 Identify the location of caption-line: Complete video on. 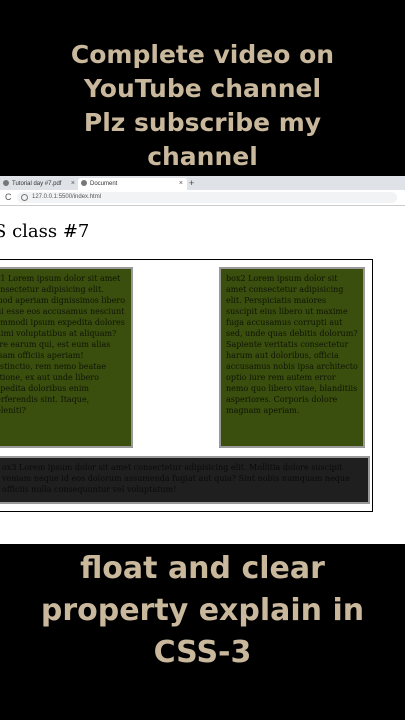
(202, 54).